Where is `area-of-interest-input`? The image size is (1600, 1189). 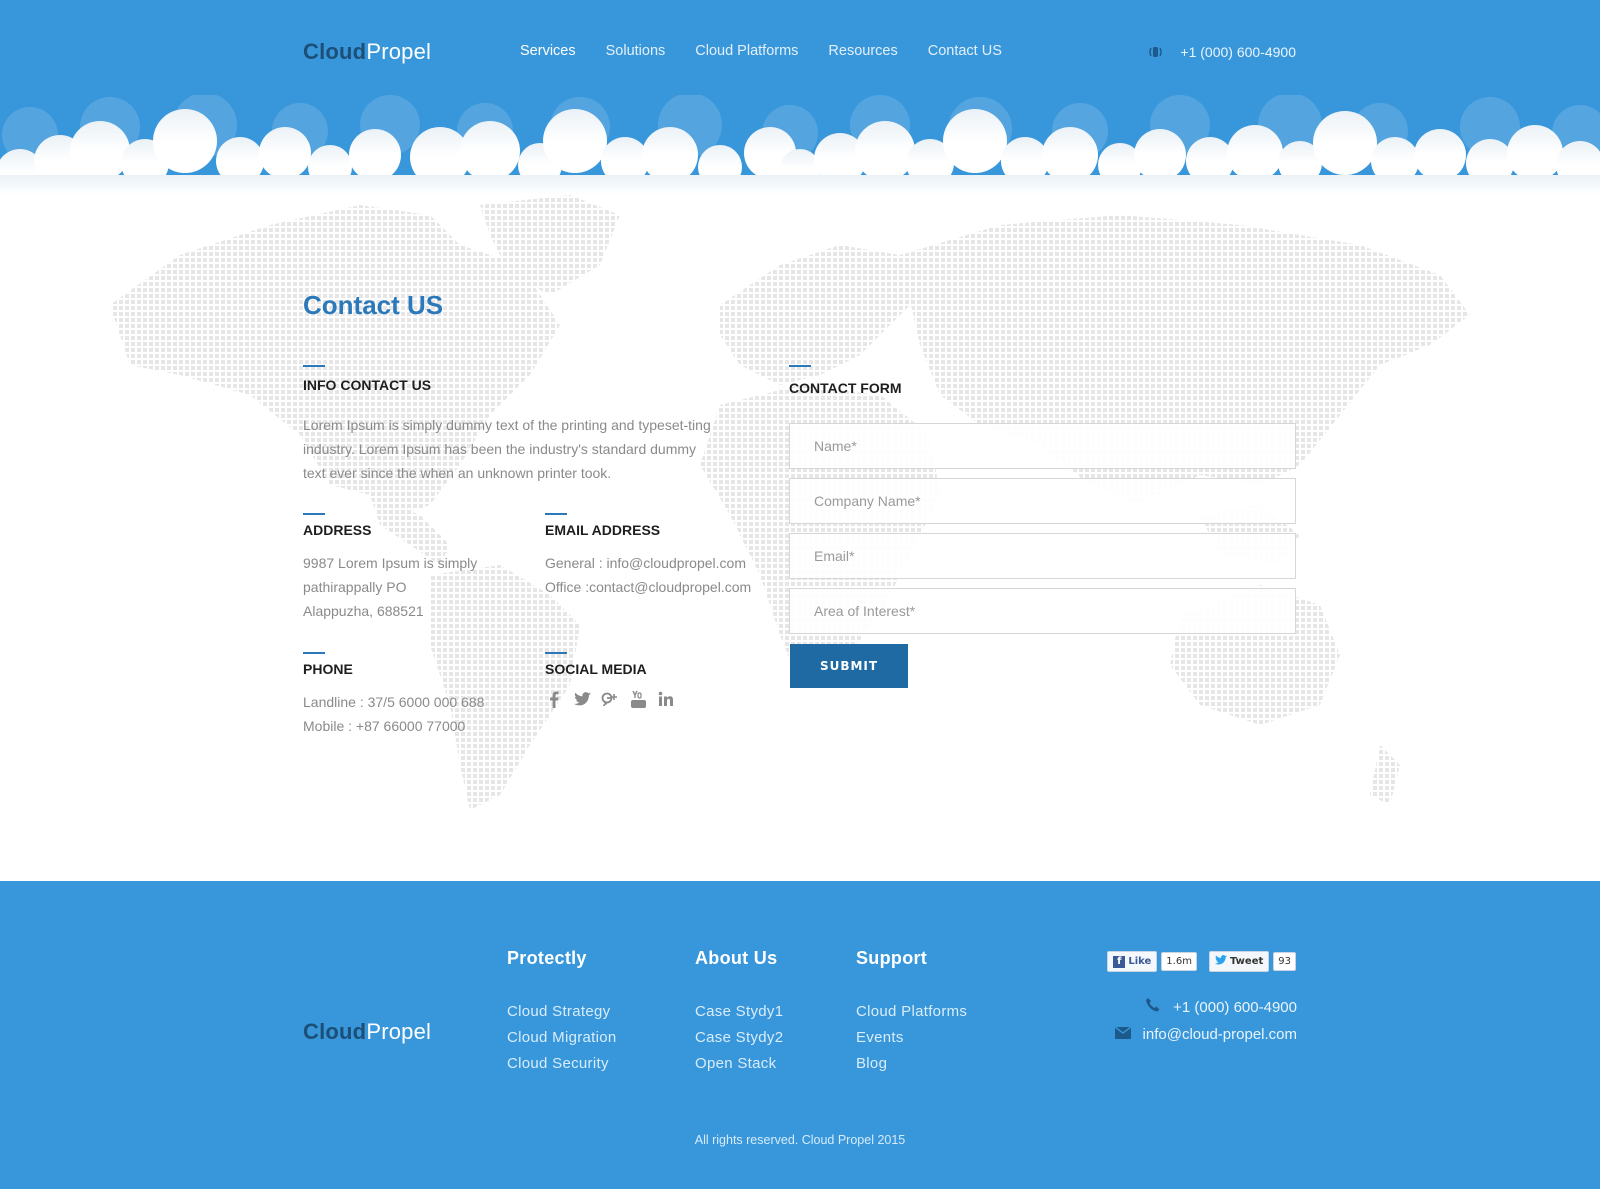 area-of-interest-input is located at coordinates (1042, 611).